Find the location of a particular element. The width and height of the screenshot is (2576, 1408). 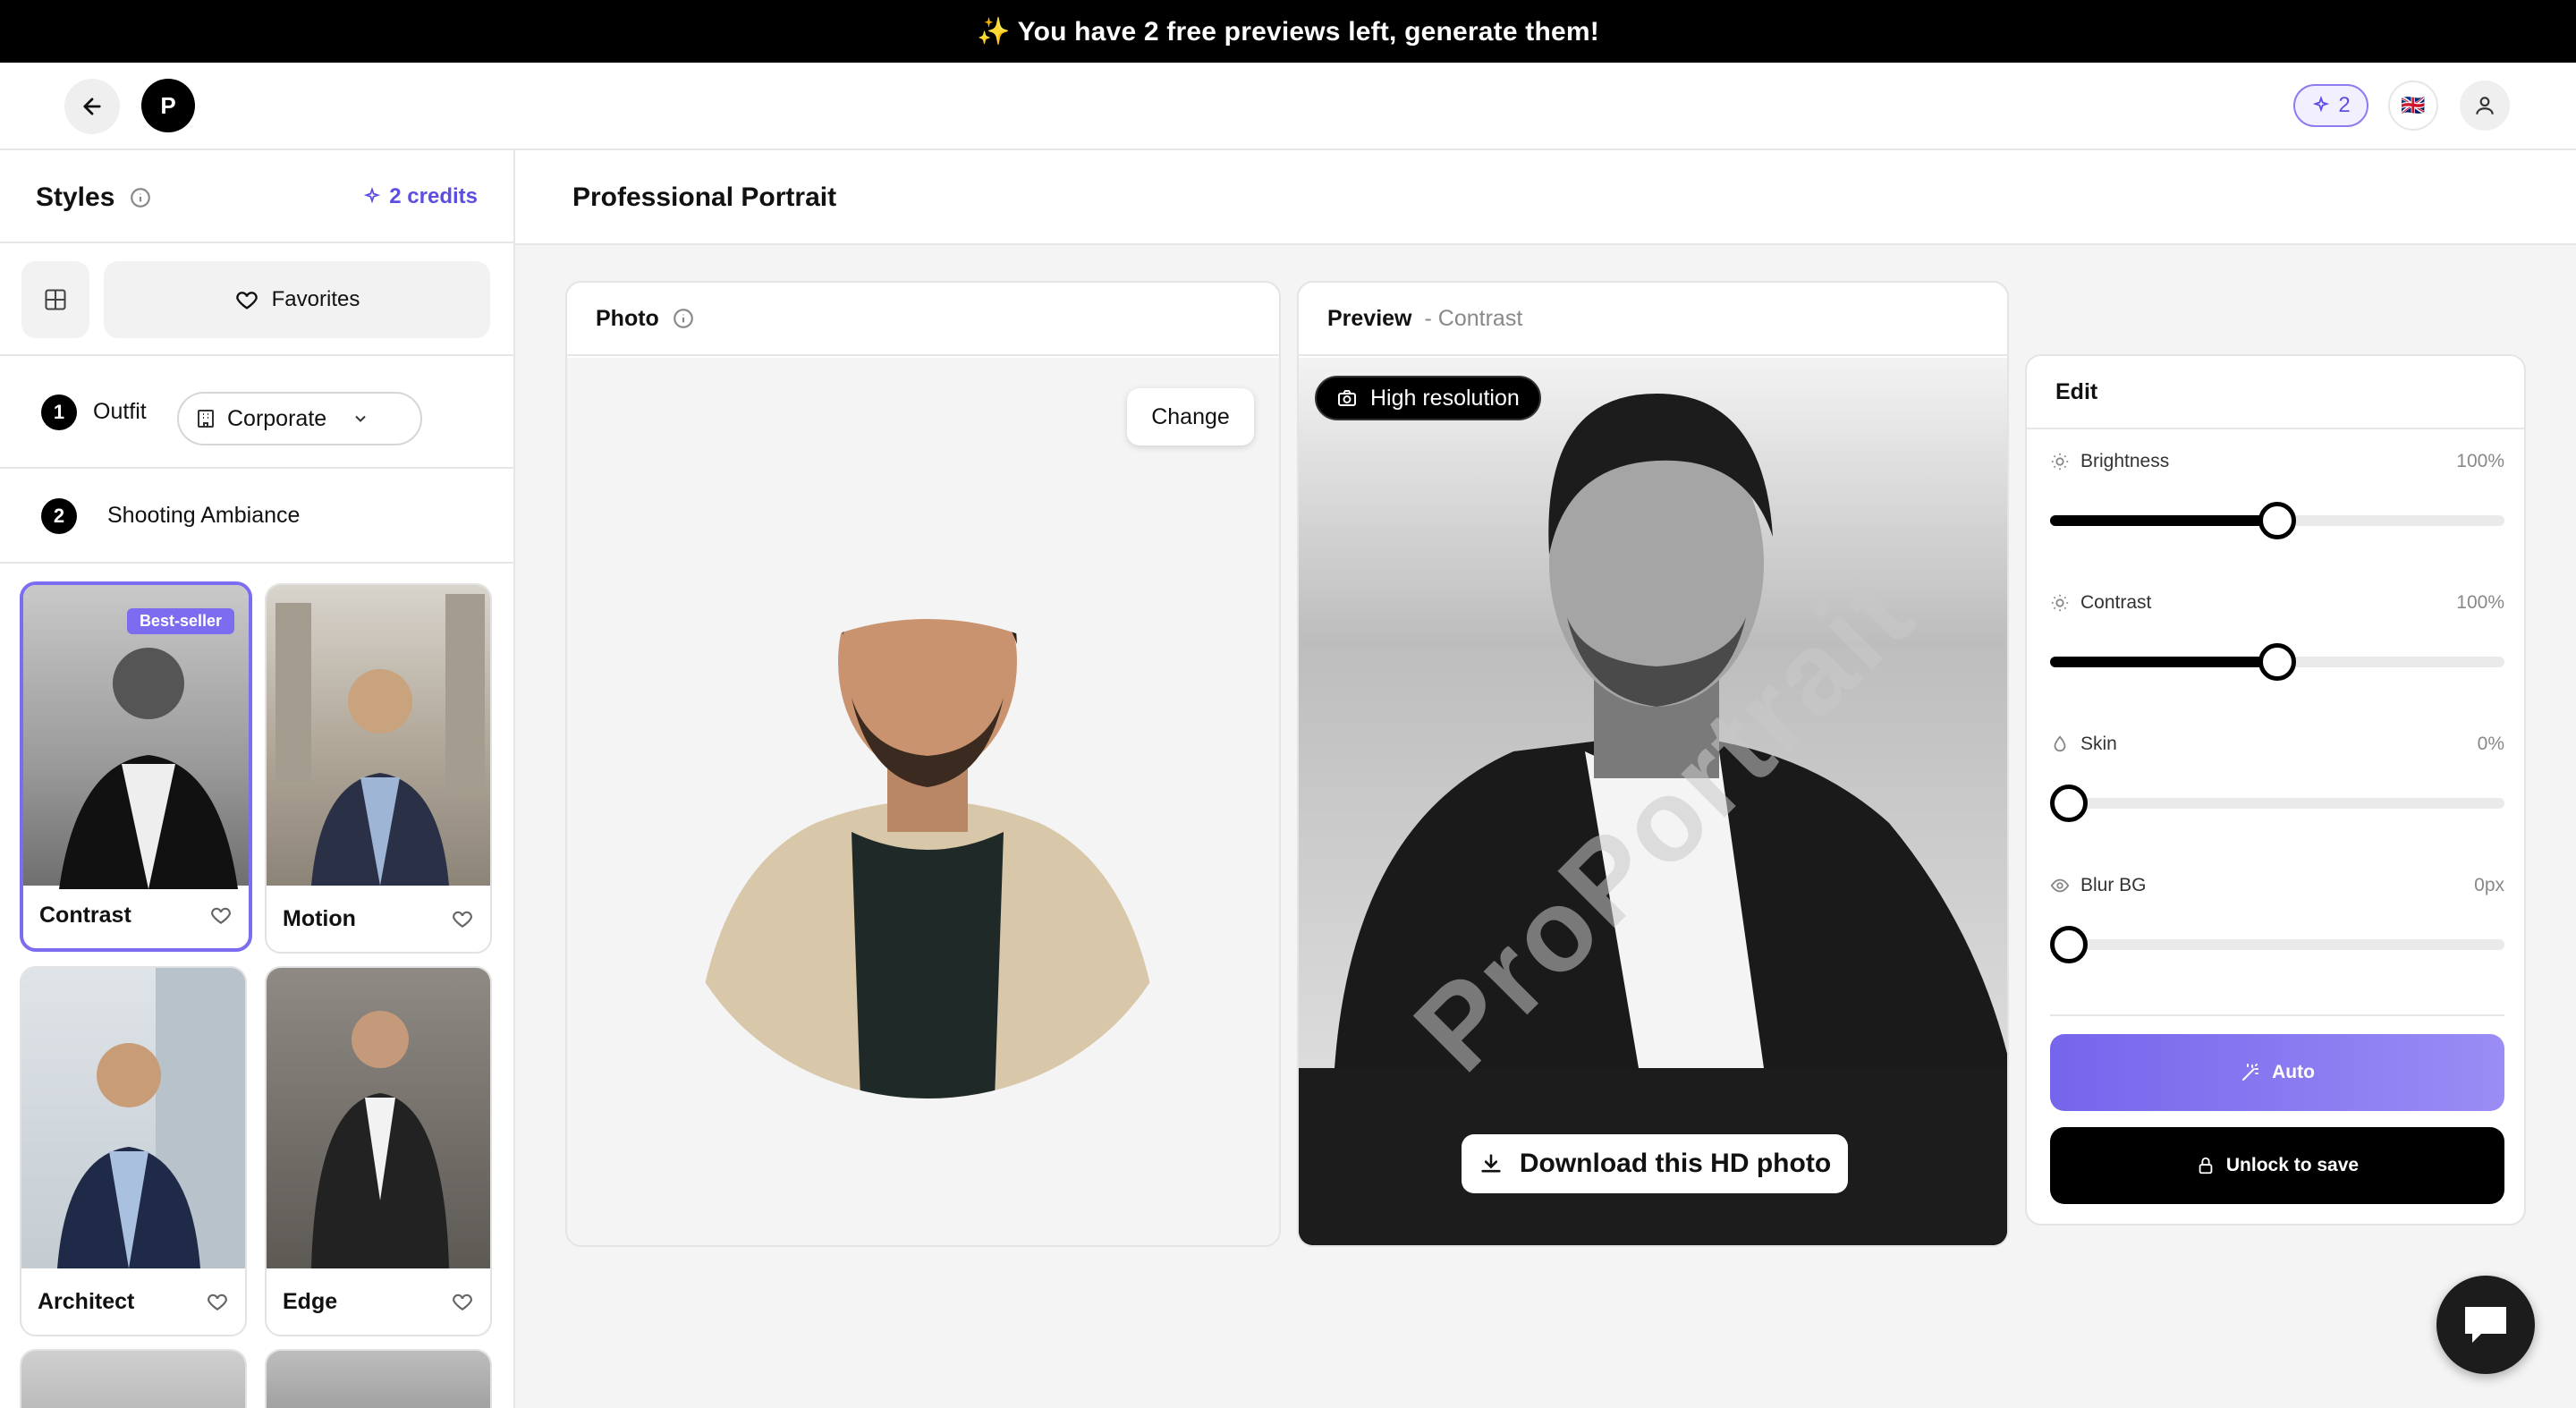

photo-title: Photo is located at coordinates (627, 318).